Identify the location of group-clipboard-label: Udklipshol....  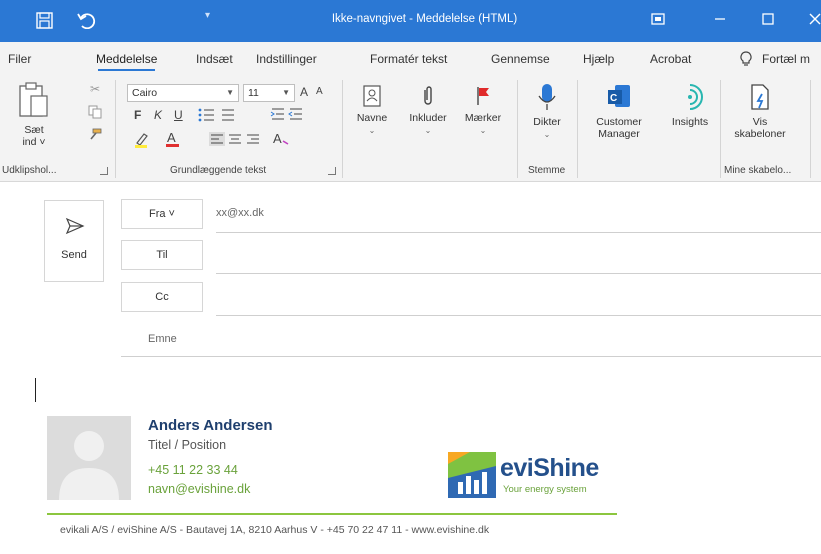
(29, 170).